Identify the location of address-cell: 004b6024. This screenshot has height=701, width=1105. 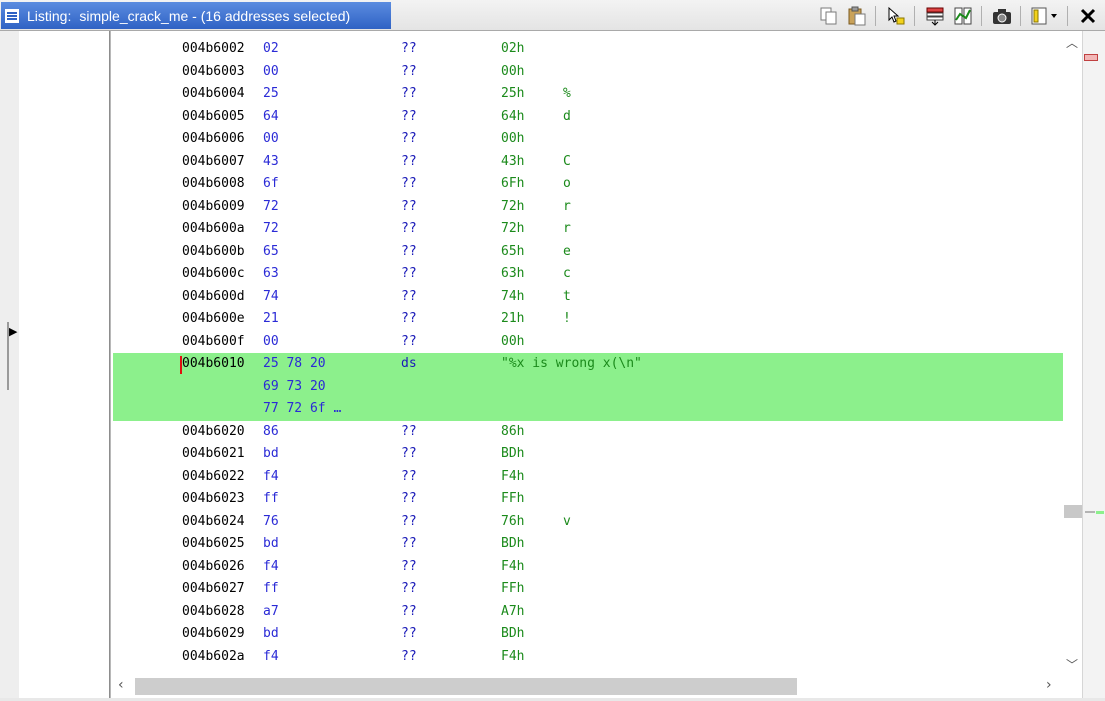
(213, 522).